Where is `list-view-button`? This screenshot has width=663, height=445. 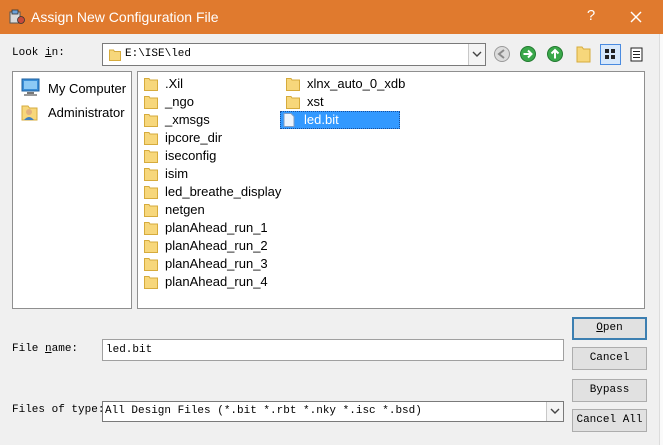 list-view-button is located at coordinates (610, 54).